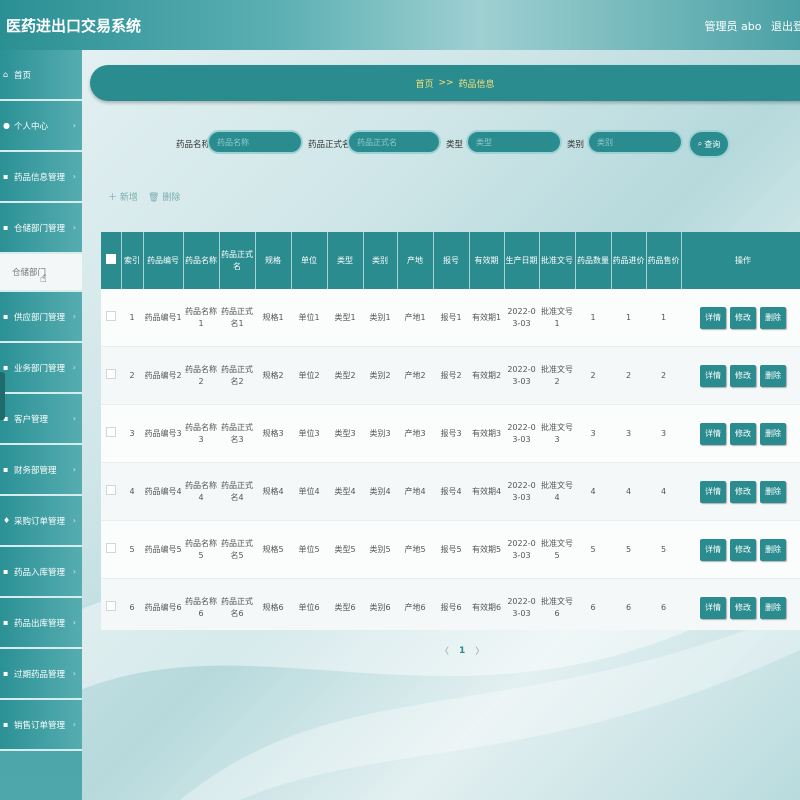 Image resolution: width=800 pixels, height=800 pixels. Describe the element at coordinates (557, 375) in the screenshot. I see `table-cell: 批准文号2` at that location.